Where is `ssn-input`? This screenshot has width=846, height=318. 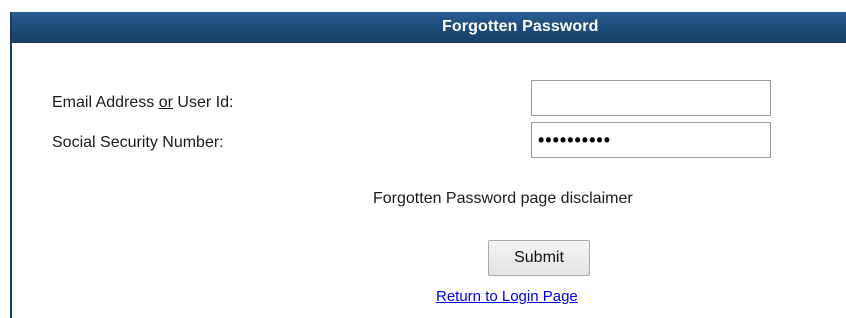
ssn-input is located at coordinates (651, 140).